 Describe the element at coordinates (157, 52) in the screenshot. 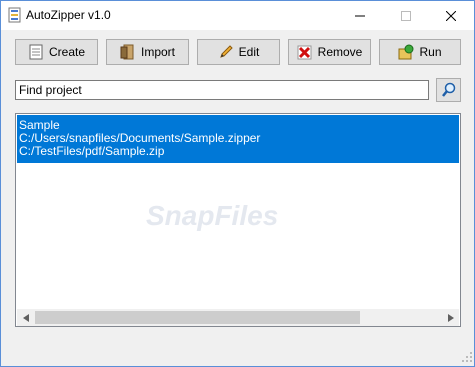

I see `import-label: Import` at that location.